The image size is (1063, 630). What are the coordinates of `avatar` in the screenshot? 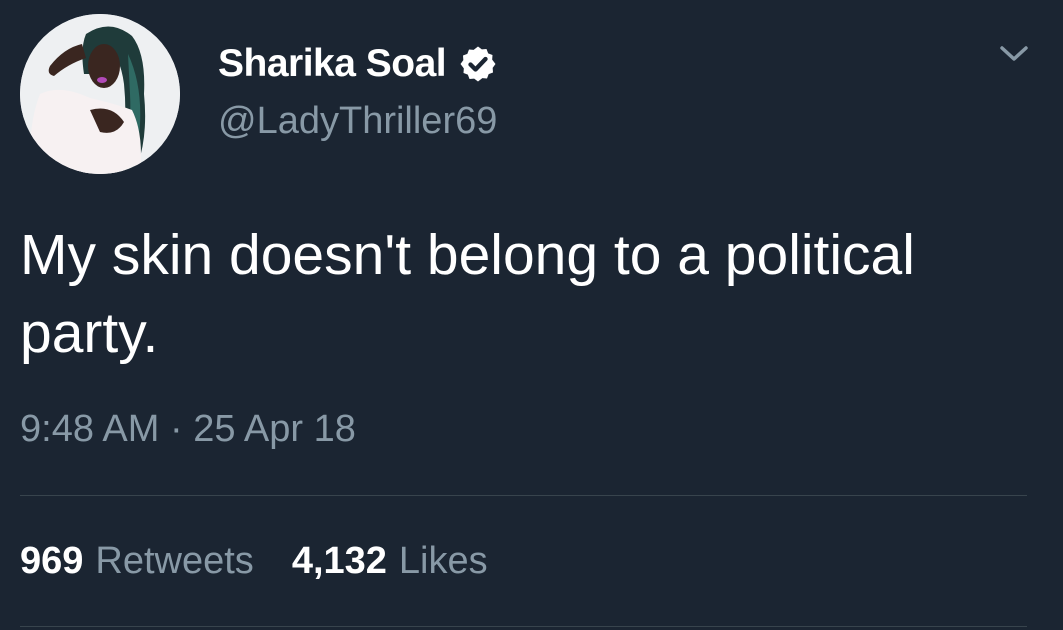 It's located at (100, 94).